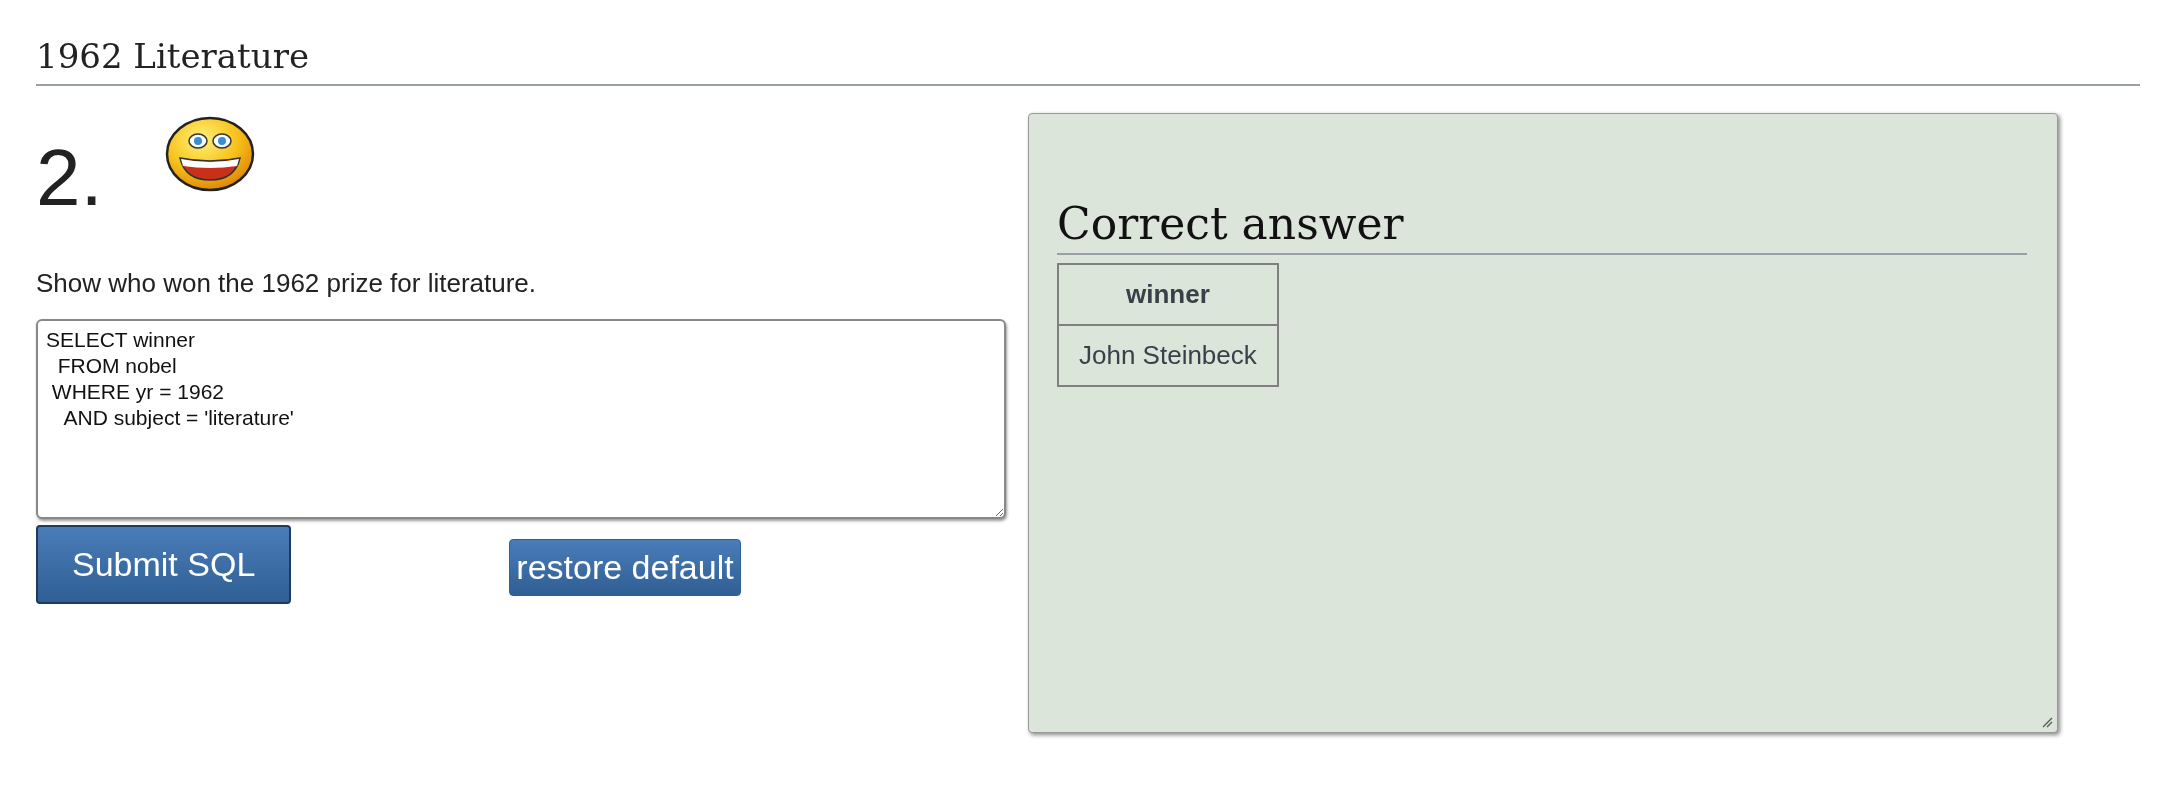 This screenshot has width=2170, height=790. I want to click on smiley-icon, so click(209, 154).